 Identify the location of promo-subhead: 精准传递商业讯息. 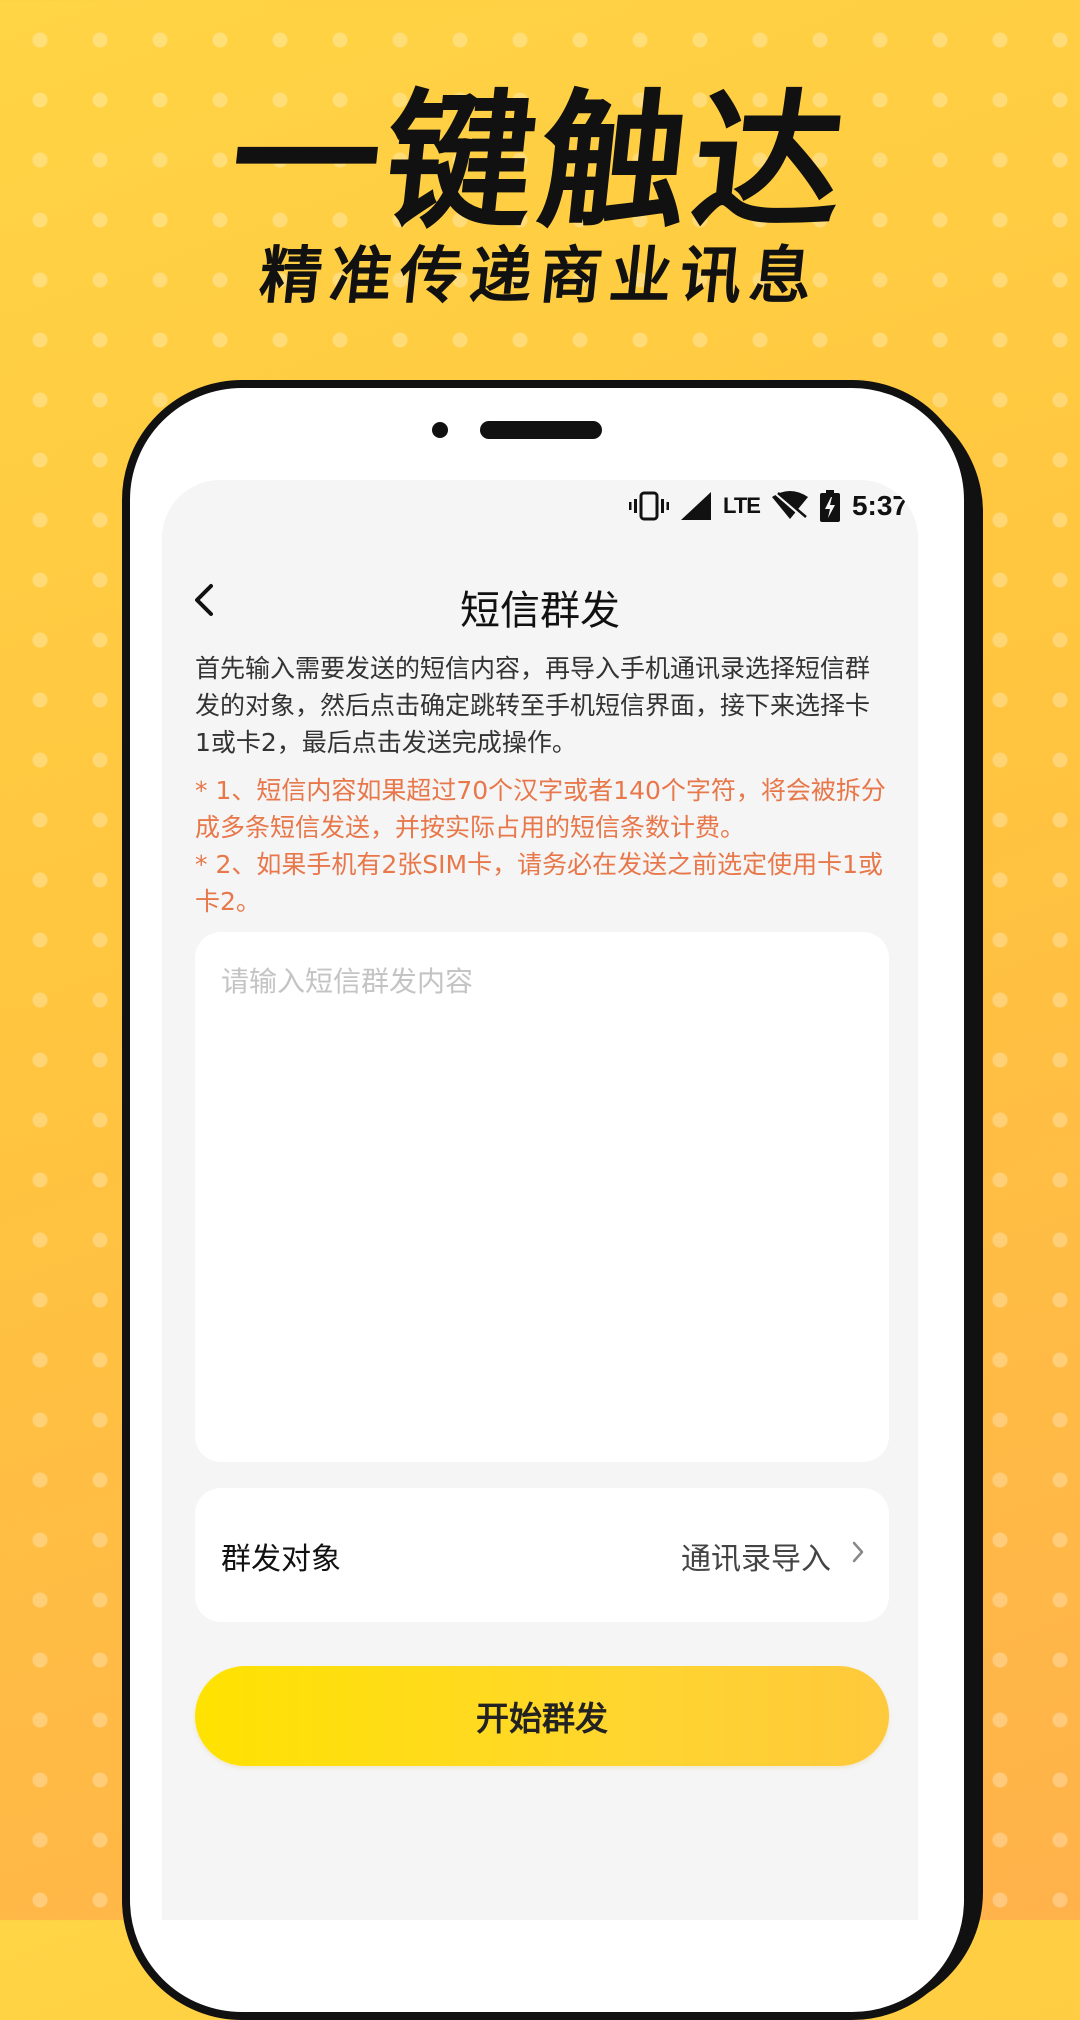
(540, 275).